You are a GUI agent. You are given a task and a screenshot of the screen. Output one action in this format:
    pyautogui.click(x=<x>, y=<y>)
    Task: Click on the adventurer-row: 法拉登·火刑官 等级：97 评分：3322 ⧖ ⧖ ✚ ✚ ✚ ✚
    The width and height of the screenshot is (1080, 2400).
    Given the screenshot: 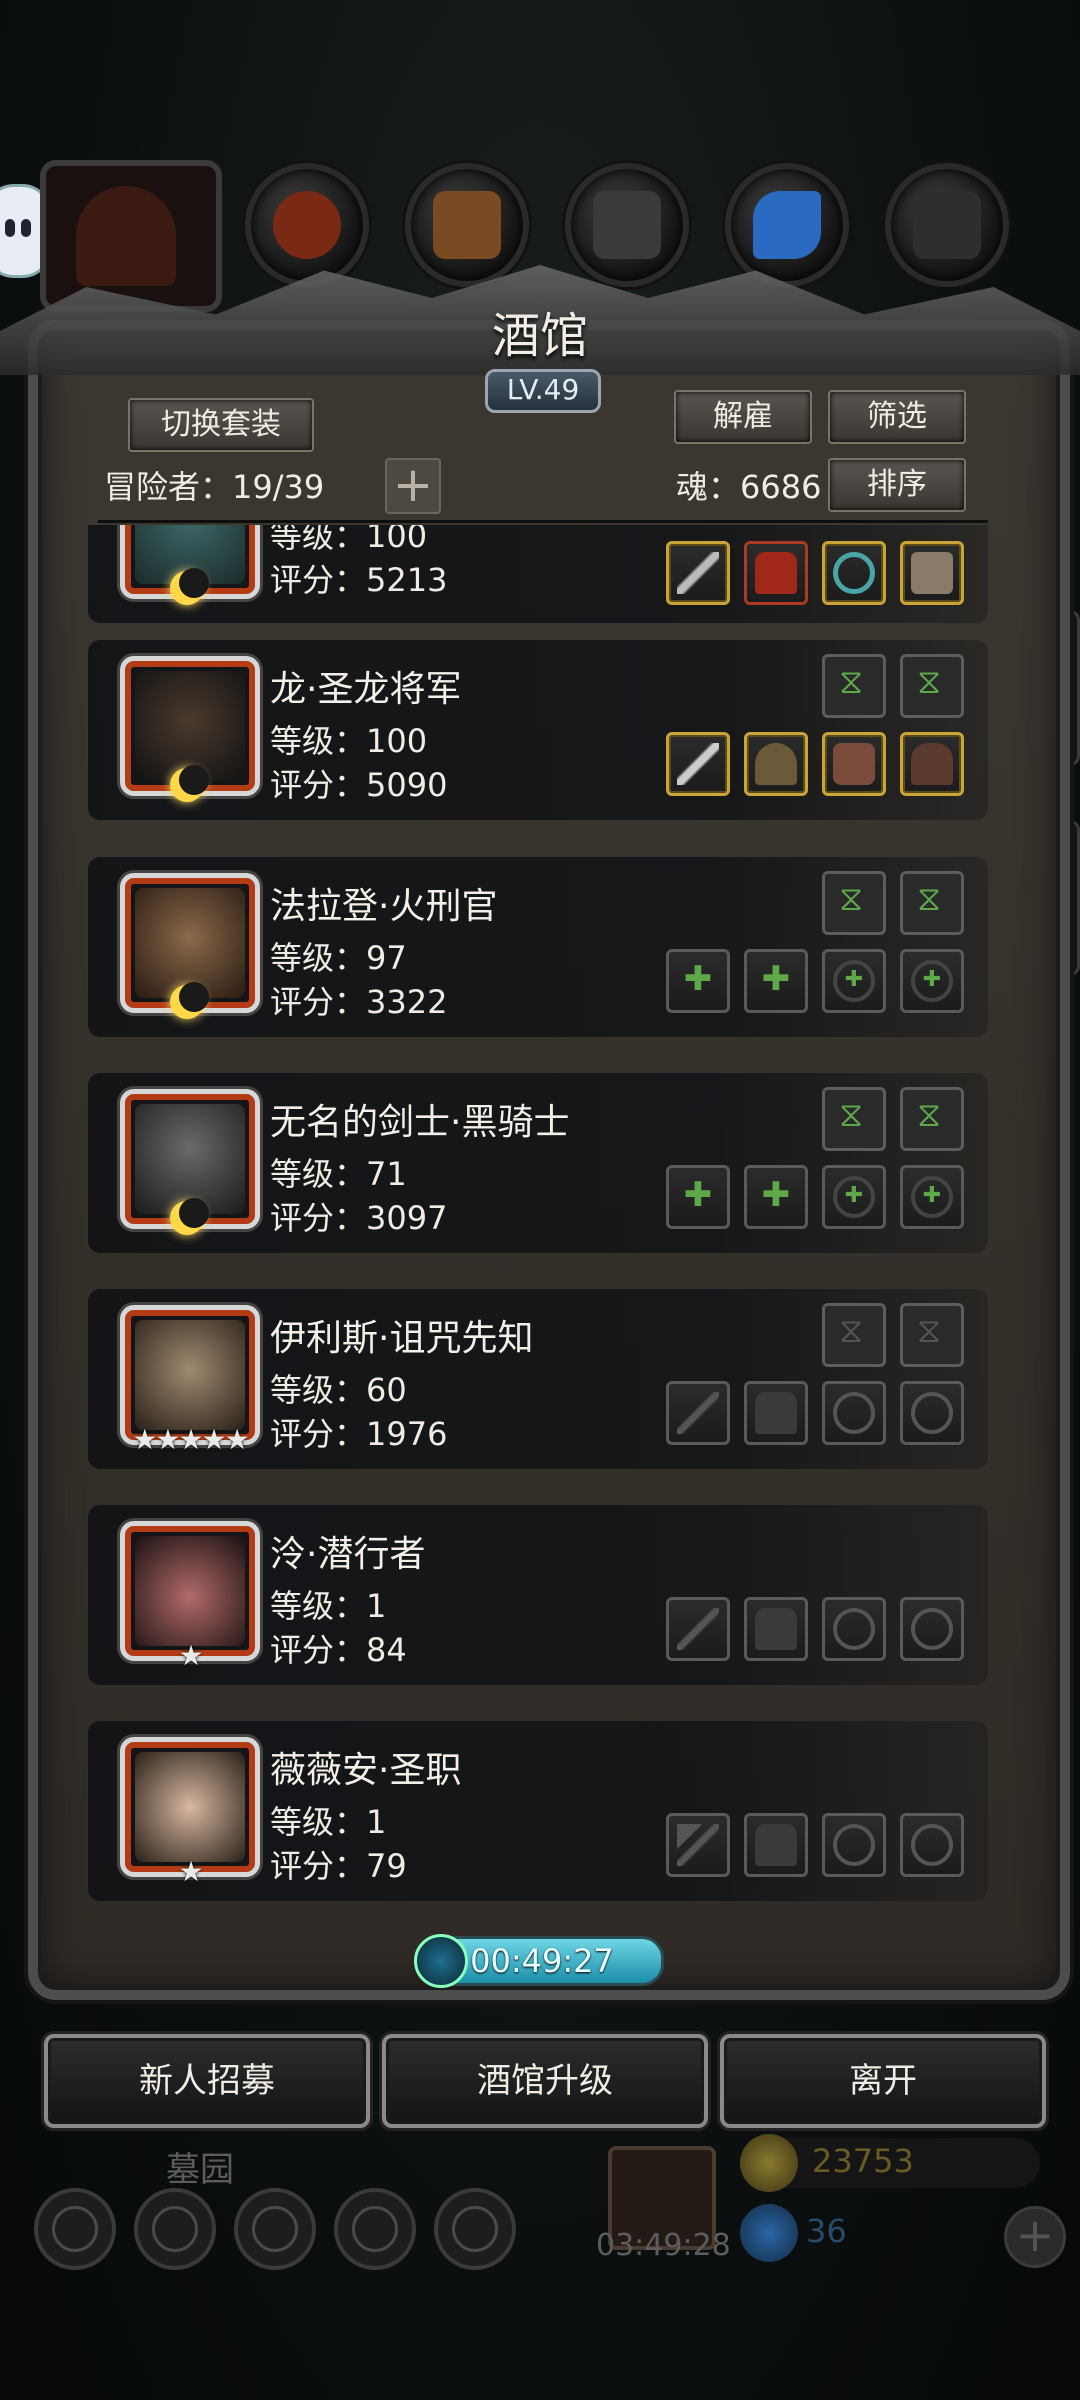 What is the action you would take?
    pyautogui.click(x=538, y=947)
    